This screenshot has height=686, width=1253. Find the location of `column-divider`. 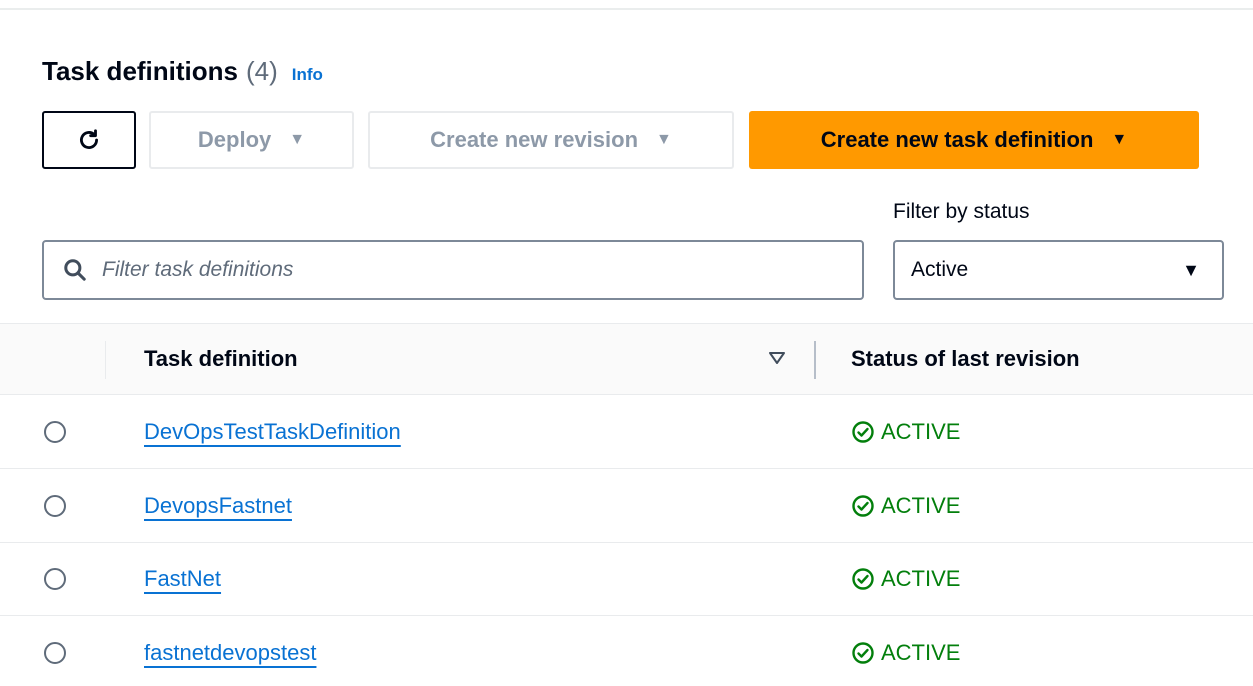

column-divider is located at coordinates (105, 360).